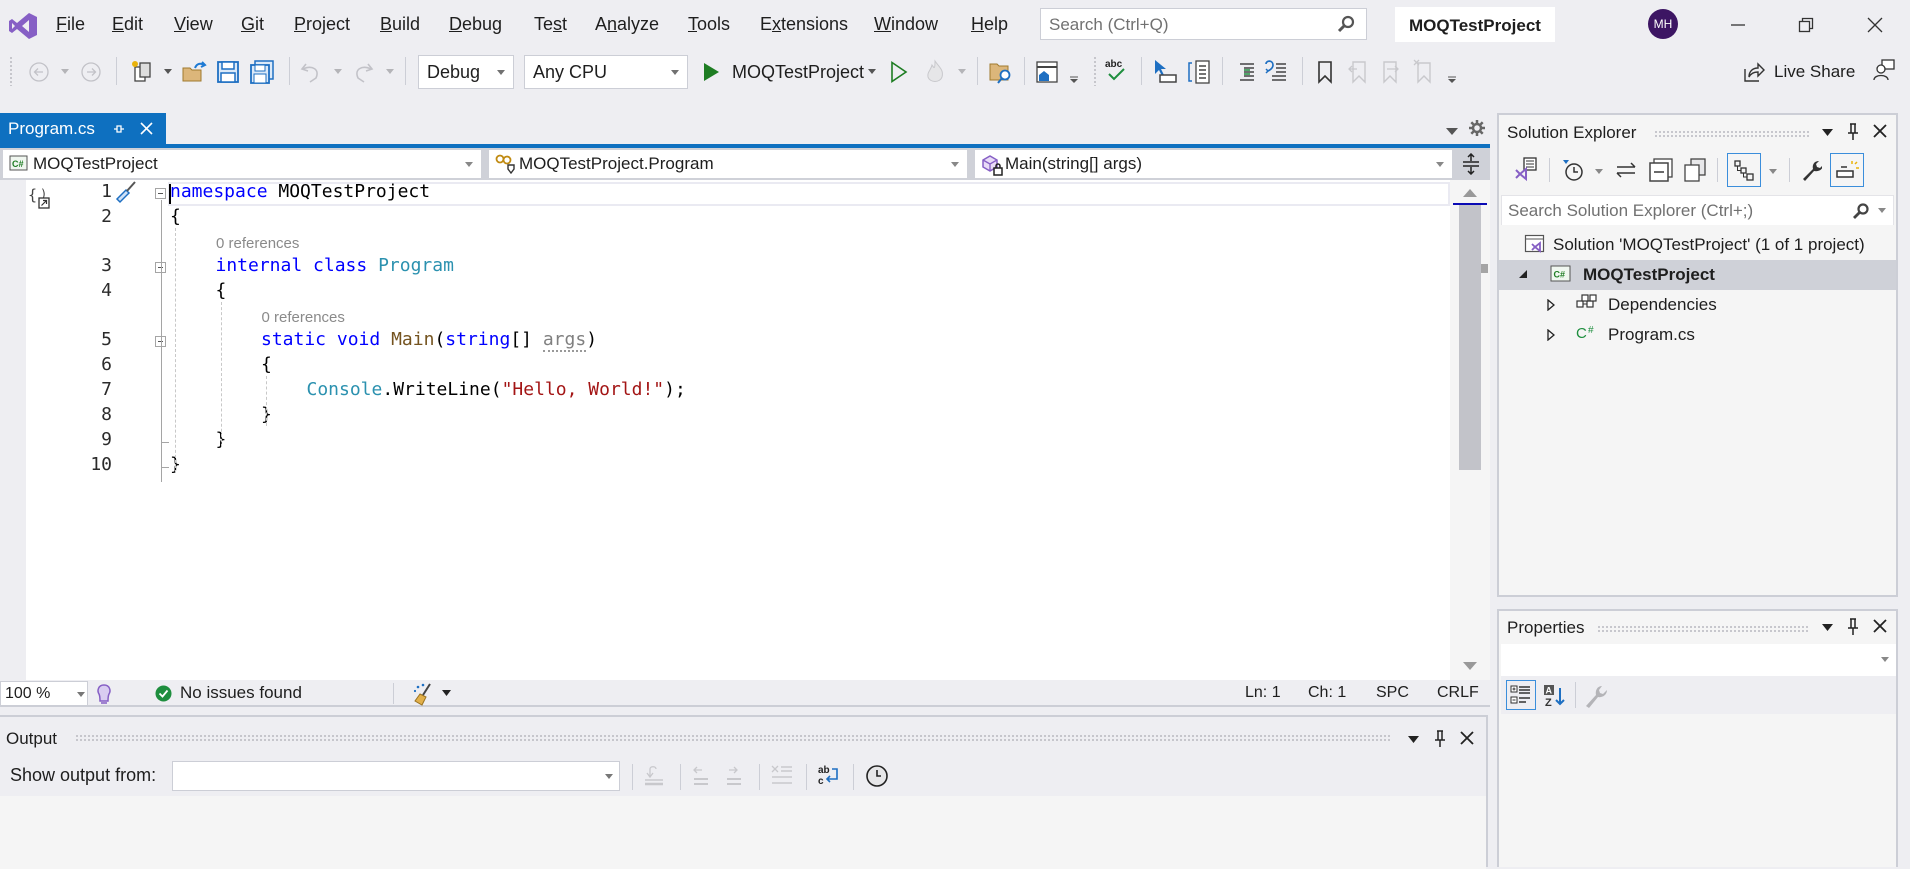 This screenshot has width=1910, height=869. I want to click on timestamp-clock-icon, so click(877, 776).